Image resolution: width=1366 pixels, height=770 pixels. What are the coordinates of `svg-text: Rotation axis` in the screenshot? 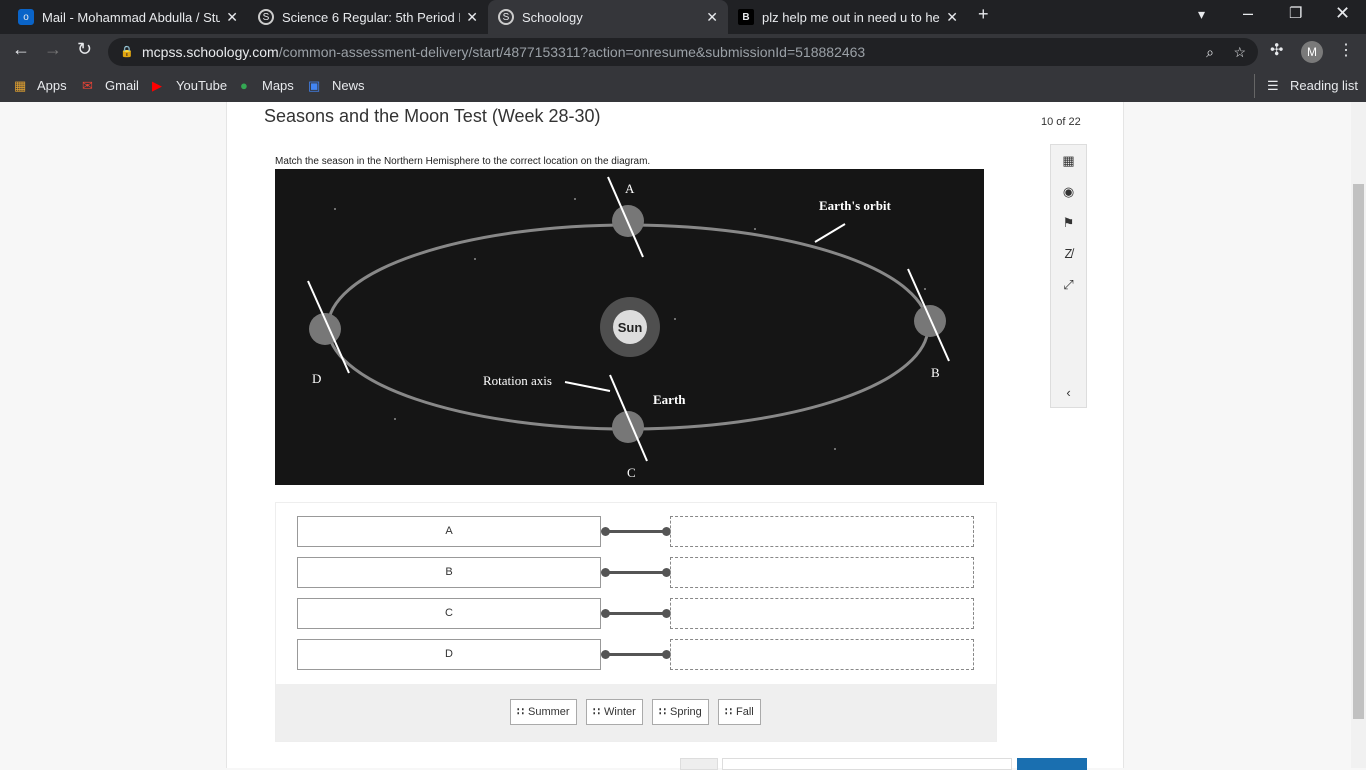 It's located at (517, 380).